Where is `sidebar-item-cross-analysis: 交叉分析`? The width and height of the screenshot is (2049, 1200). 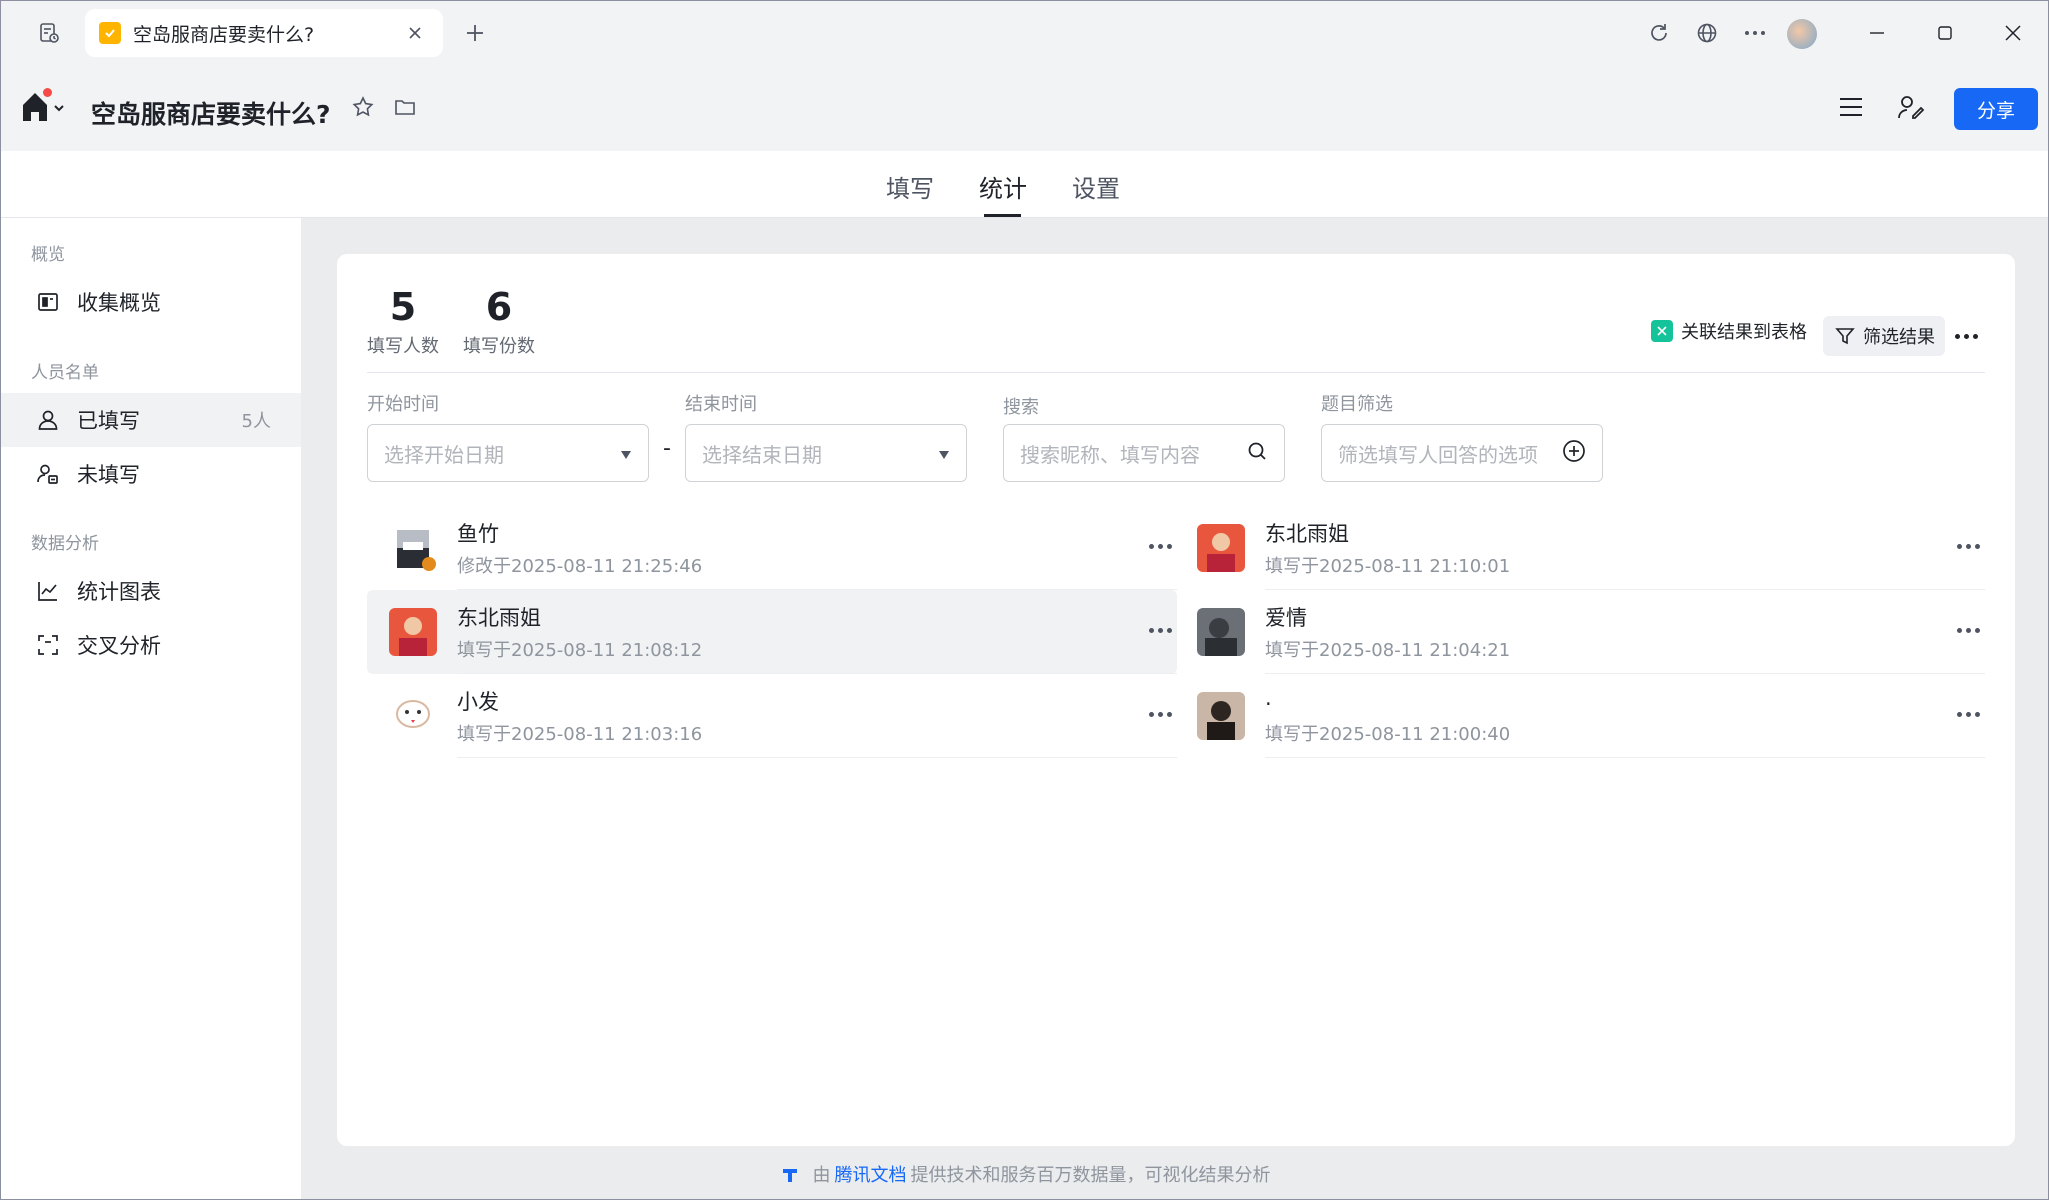
sidebar-item-cross-analysis: 交叉分析 is located at coordinates (151, 645).